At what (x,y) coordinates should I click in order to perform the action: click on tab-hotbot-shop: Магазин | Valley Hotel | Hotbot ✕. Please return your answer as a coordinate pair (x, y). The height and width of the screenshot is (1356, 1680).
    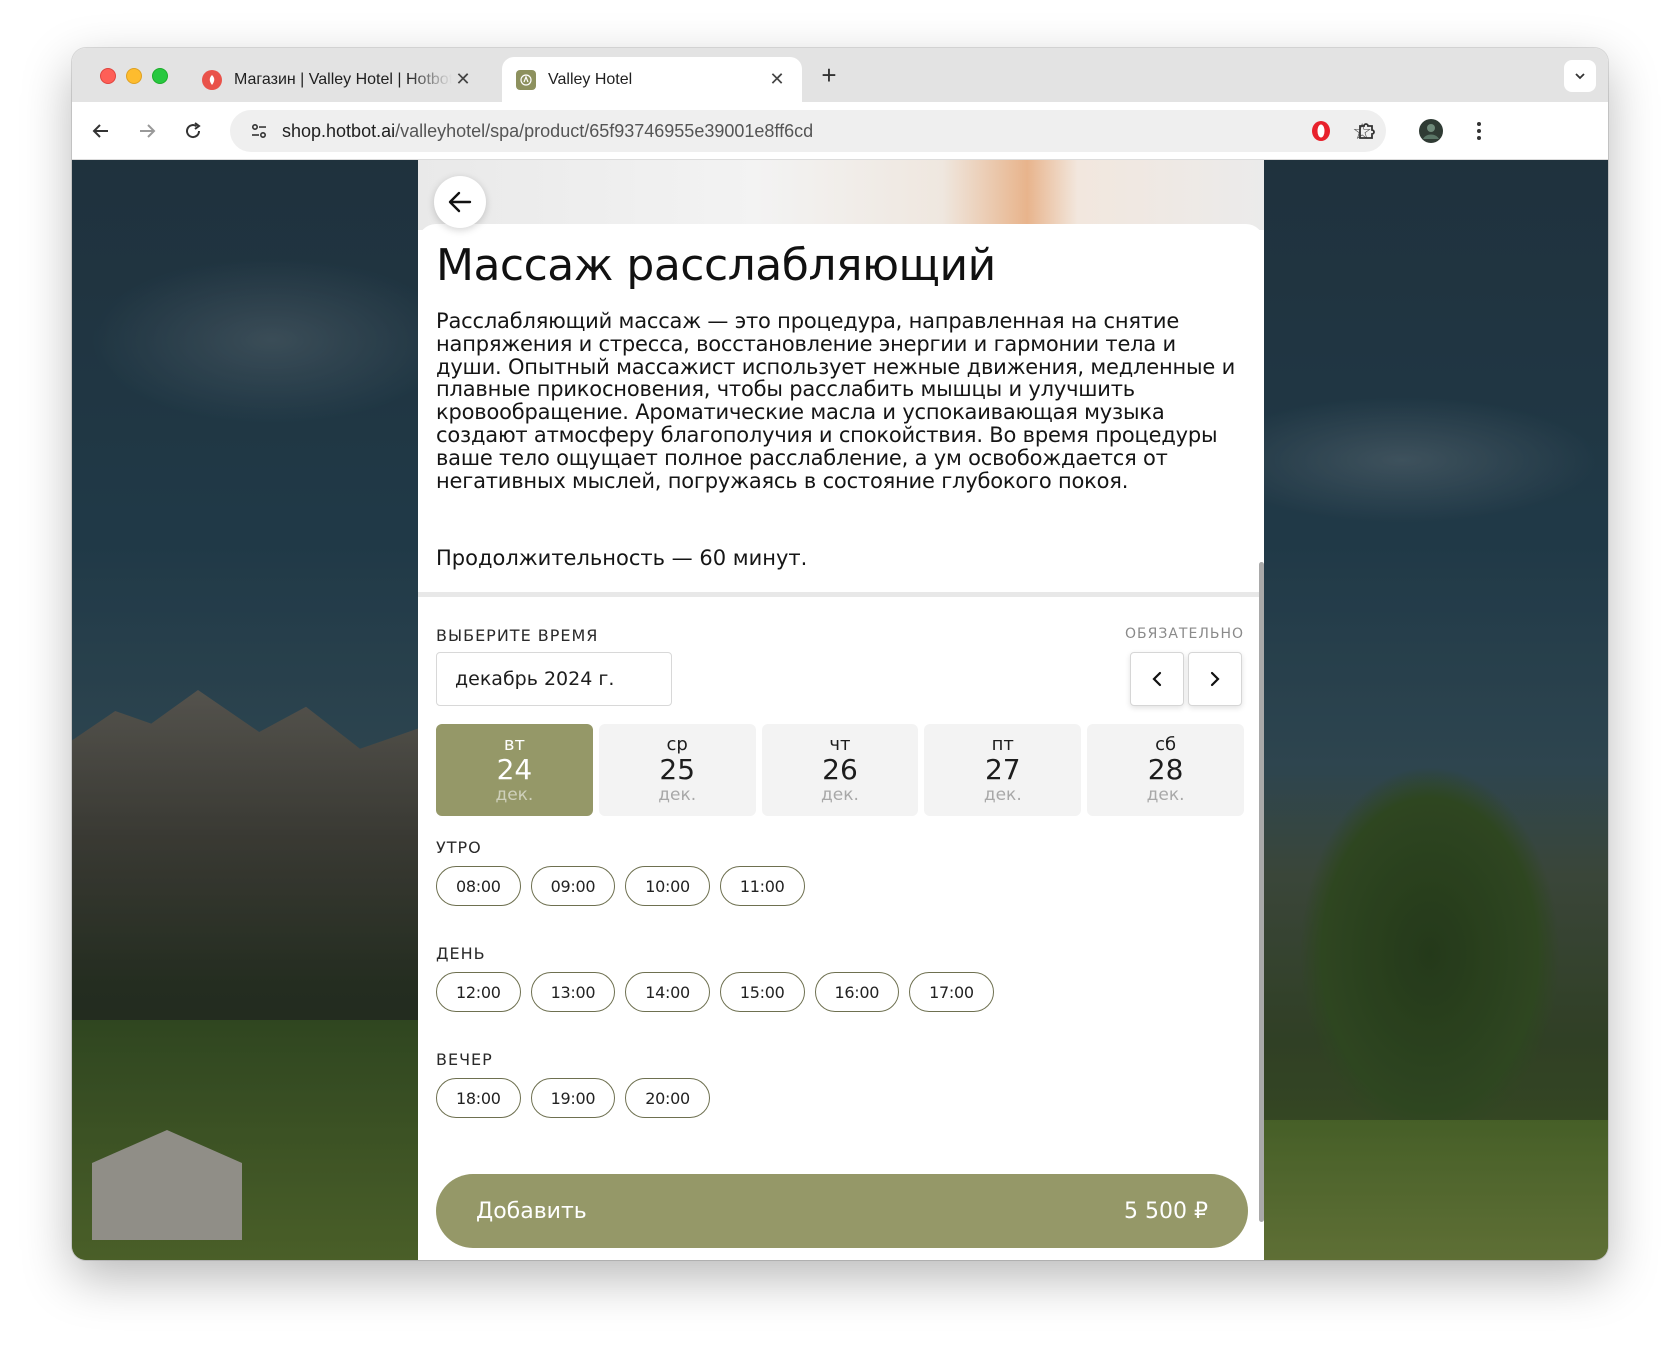
    Looking at the image, I should click on (338, 79).